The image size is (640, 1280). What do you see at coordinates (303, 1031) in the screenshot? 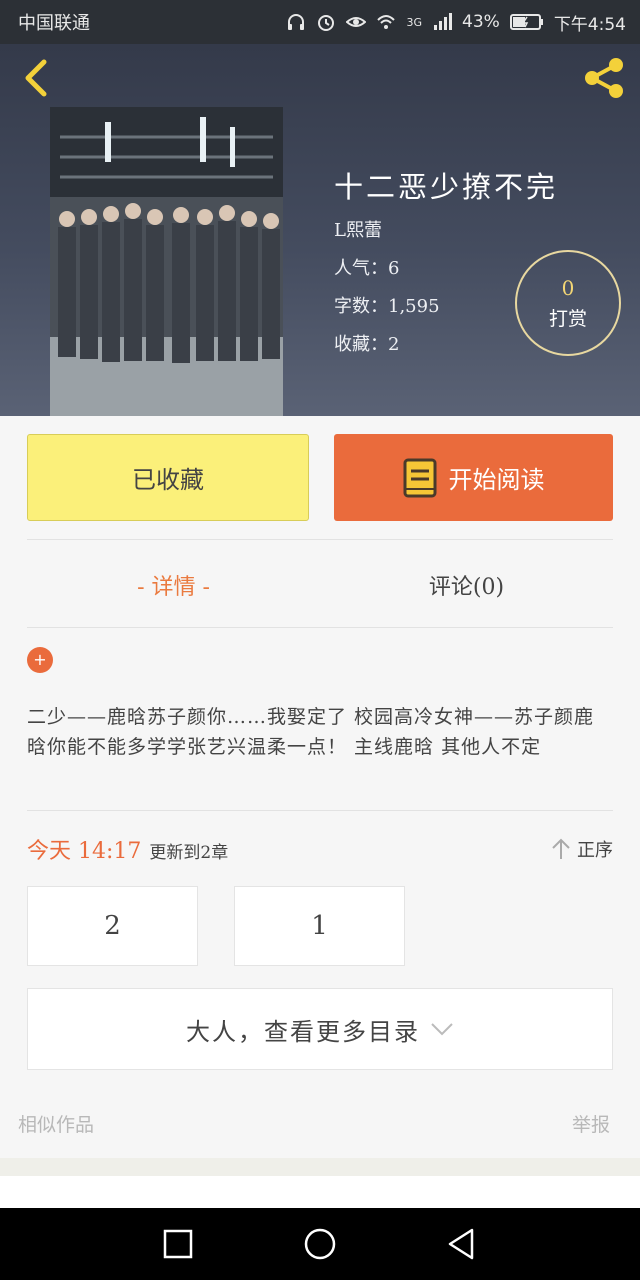
I see `view-more-label: 大人，查看更多目录` at bounding box center [303, 1031].